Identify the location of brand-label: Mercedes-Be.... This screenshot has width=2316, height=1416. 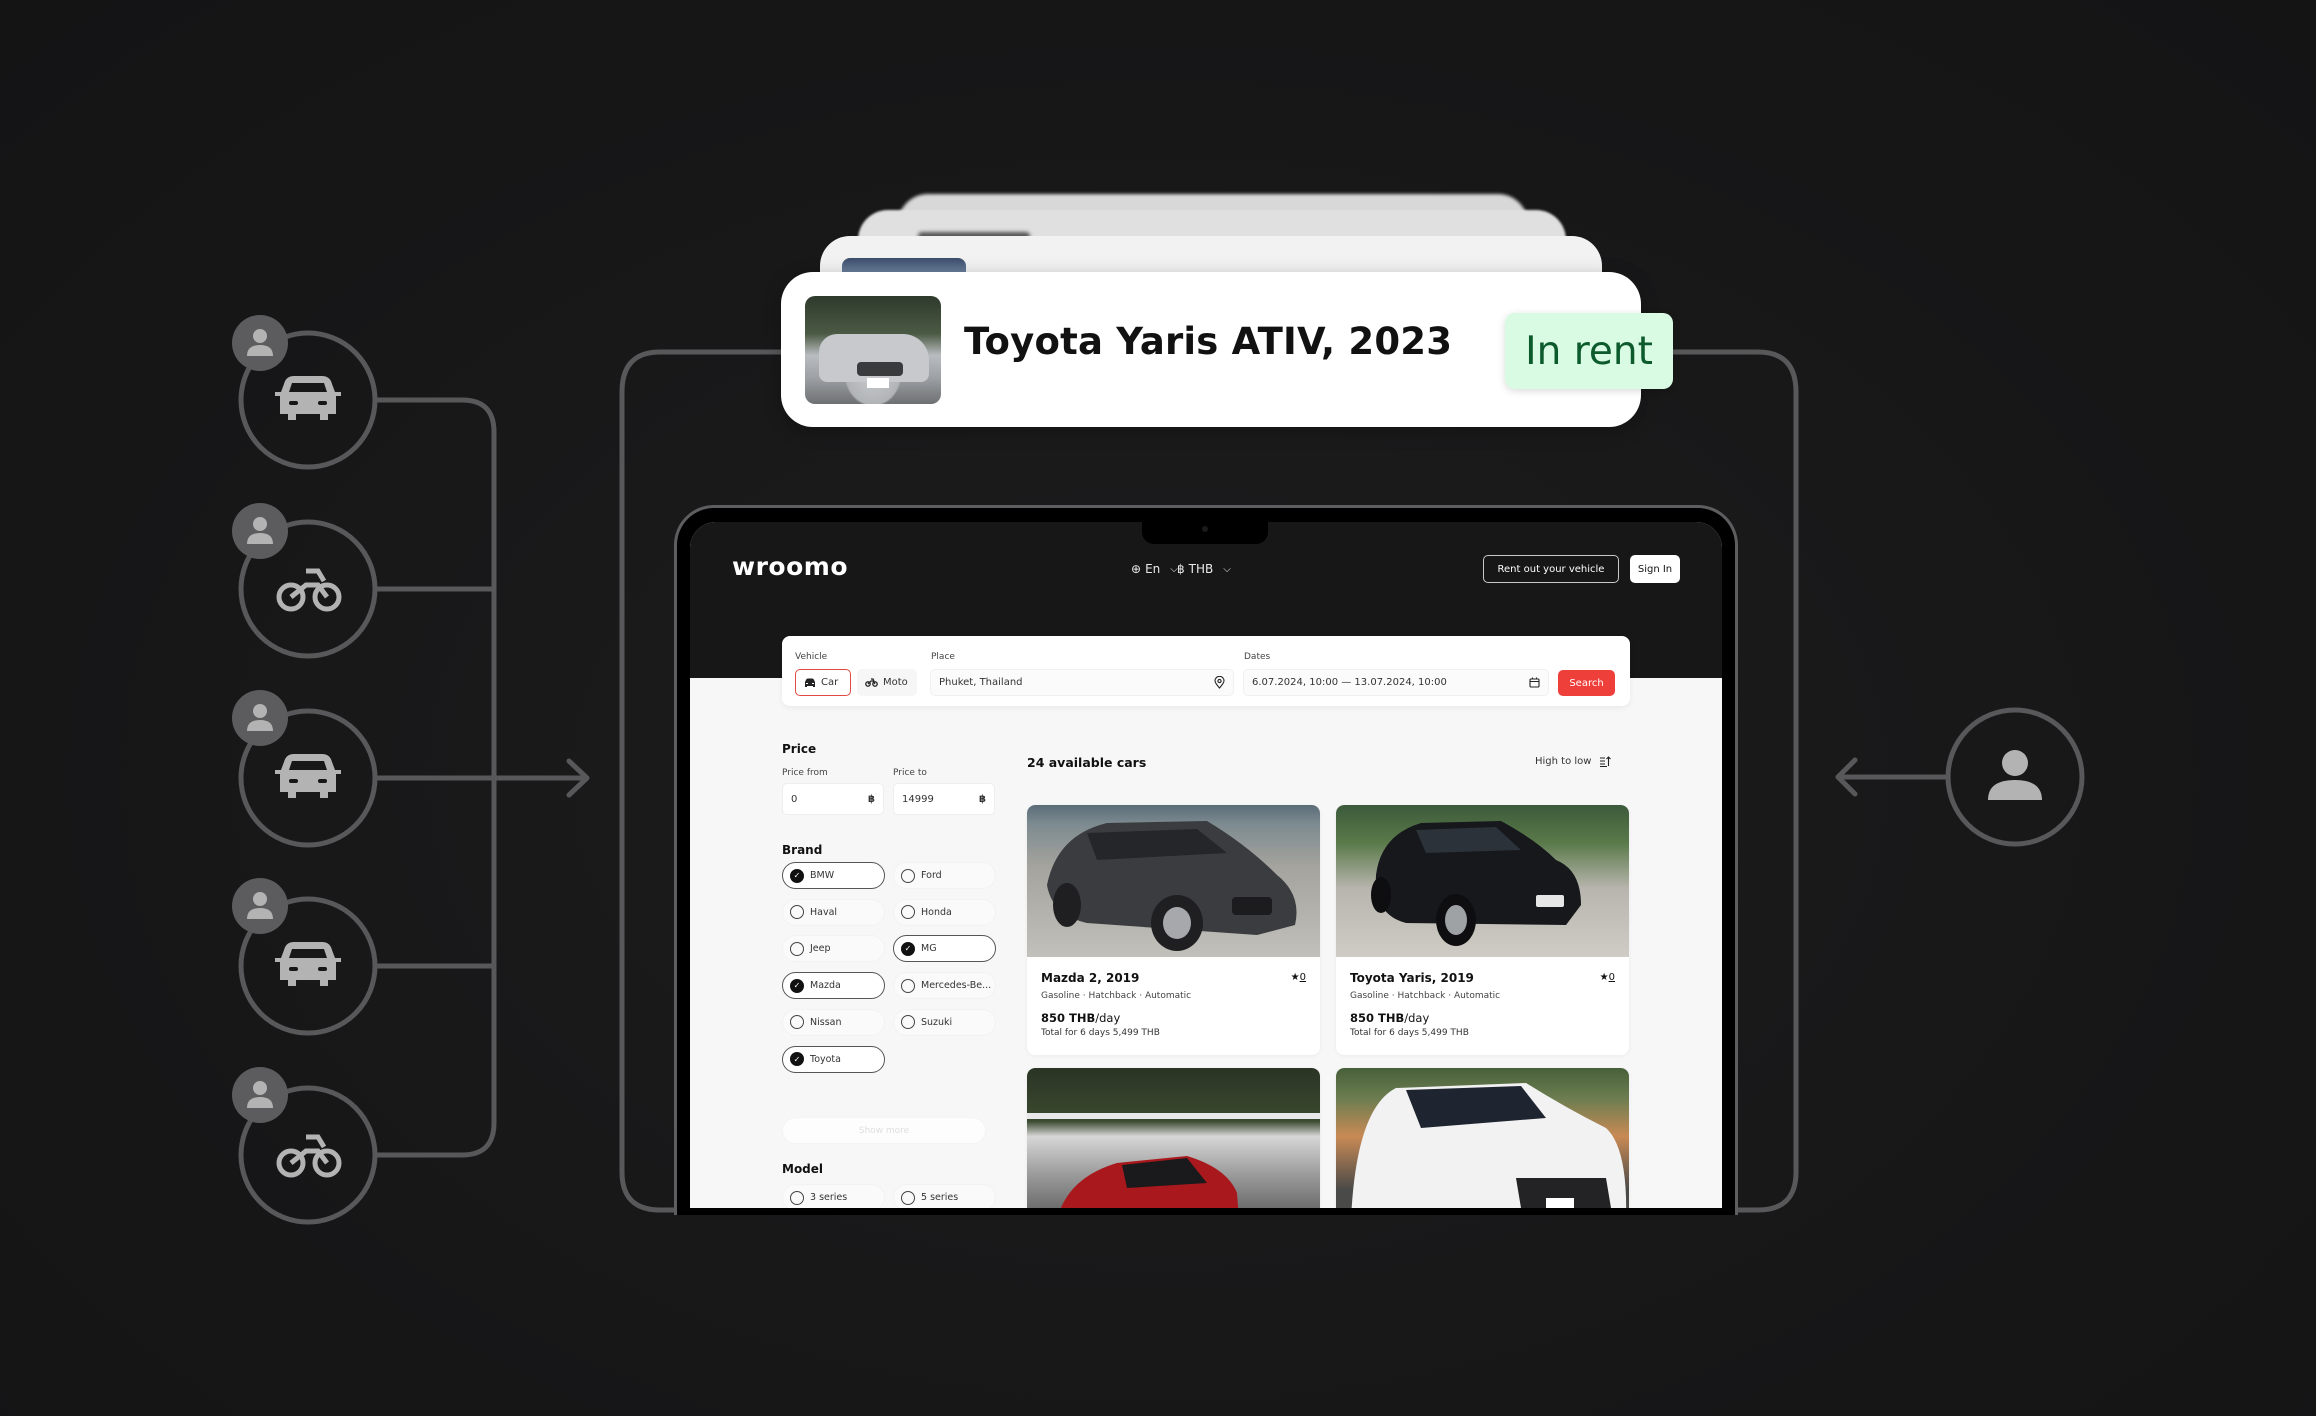
(956, 986).